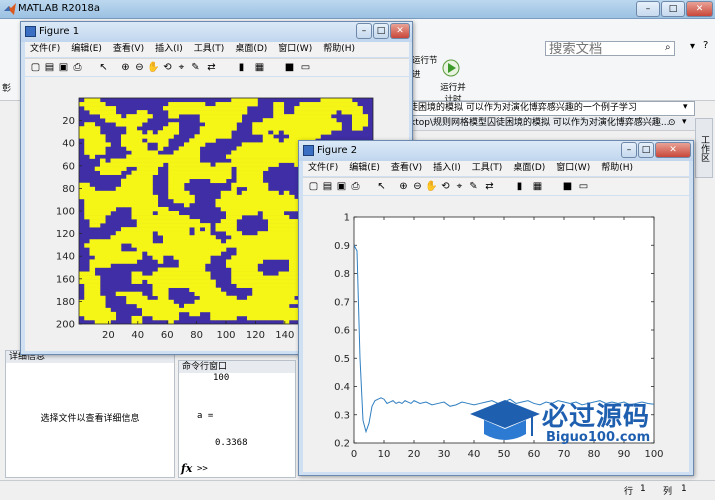 Image resolution: width=715 pixels, height=500 pixels. What do you see at coordinates (705, 45) in the screenshot?
I see `help-icon: ?` at bounding box center [705, 45].